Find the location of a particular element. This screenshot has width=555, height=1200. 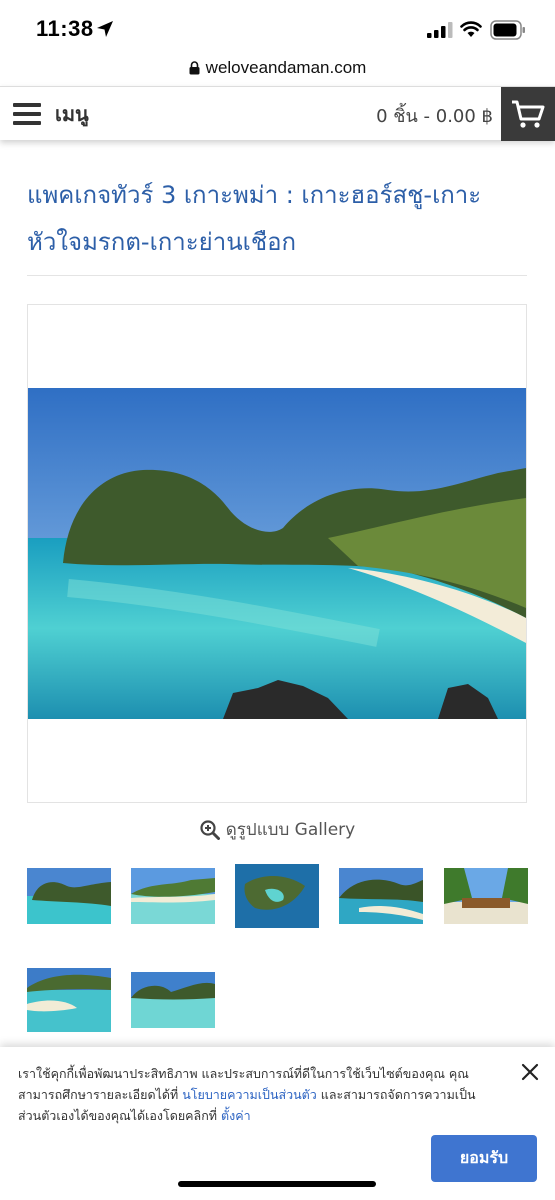

title-divider is located at coordinates (277, 275).